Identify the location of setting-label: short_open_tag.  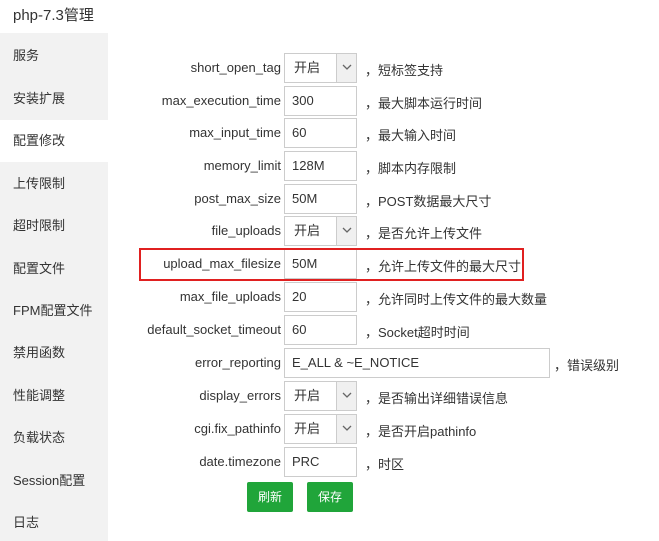
(235, 67).